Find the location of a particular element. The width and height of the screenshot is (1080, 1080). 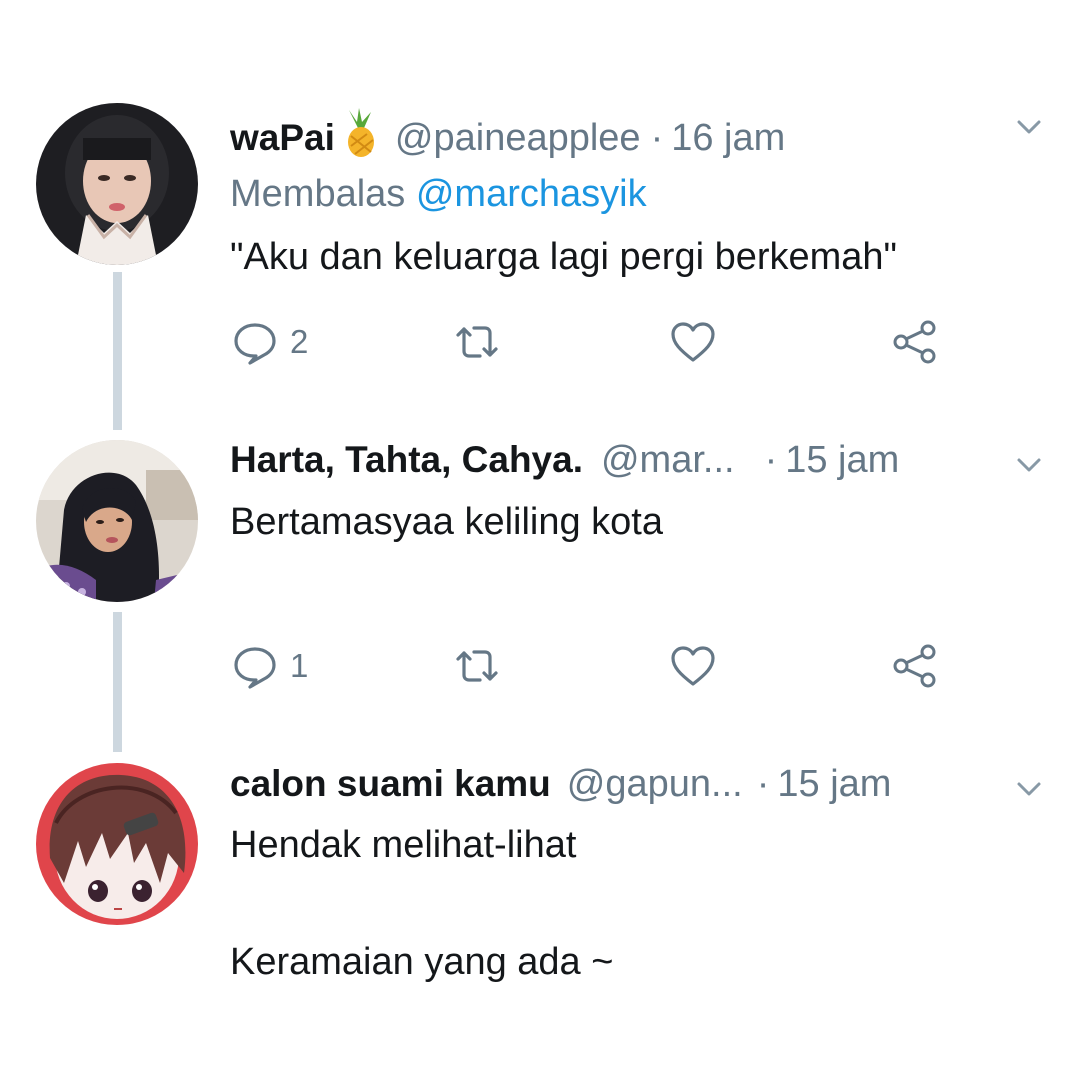

reply-count: 1 is located at coordinates (299, 665).